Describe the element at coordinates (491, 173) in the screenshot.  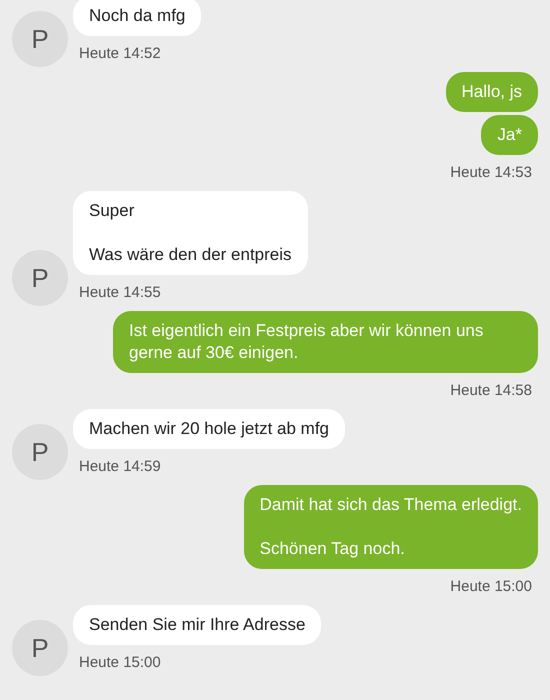
I see `timestamp: Heute 14:53` at that location.